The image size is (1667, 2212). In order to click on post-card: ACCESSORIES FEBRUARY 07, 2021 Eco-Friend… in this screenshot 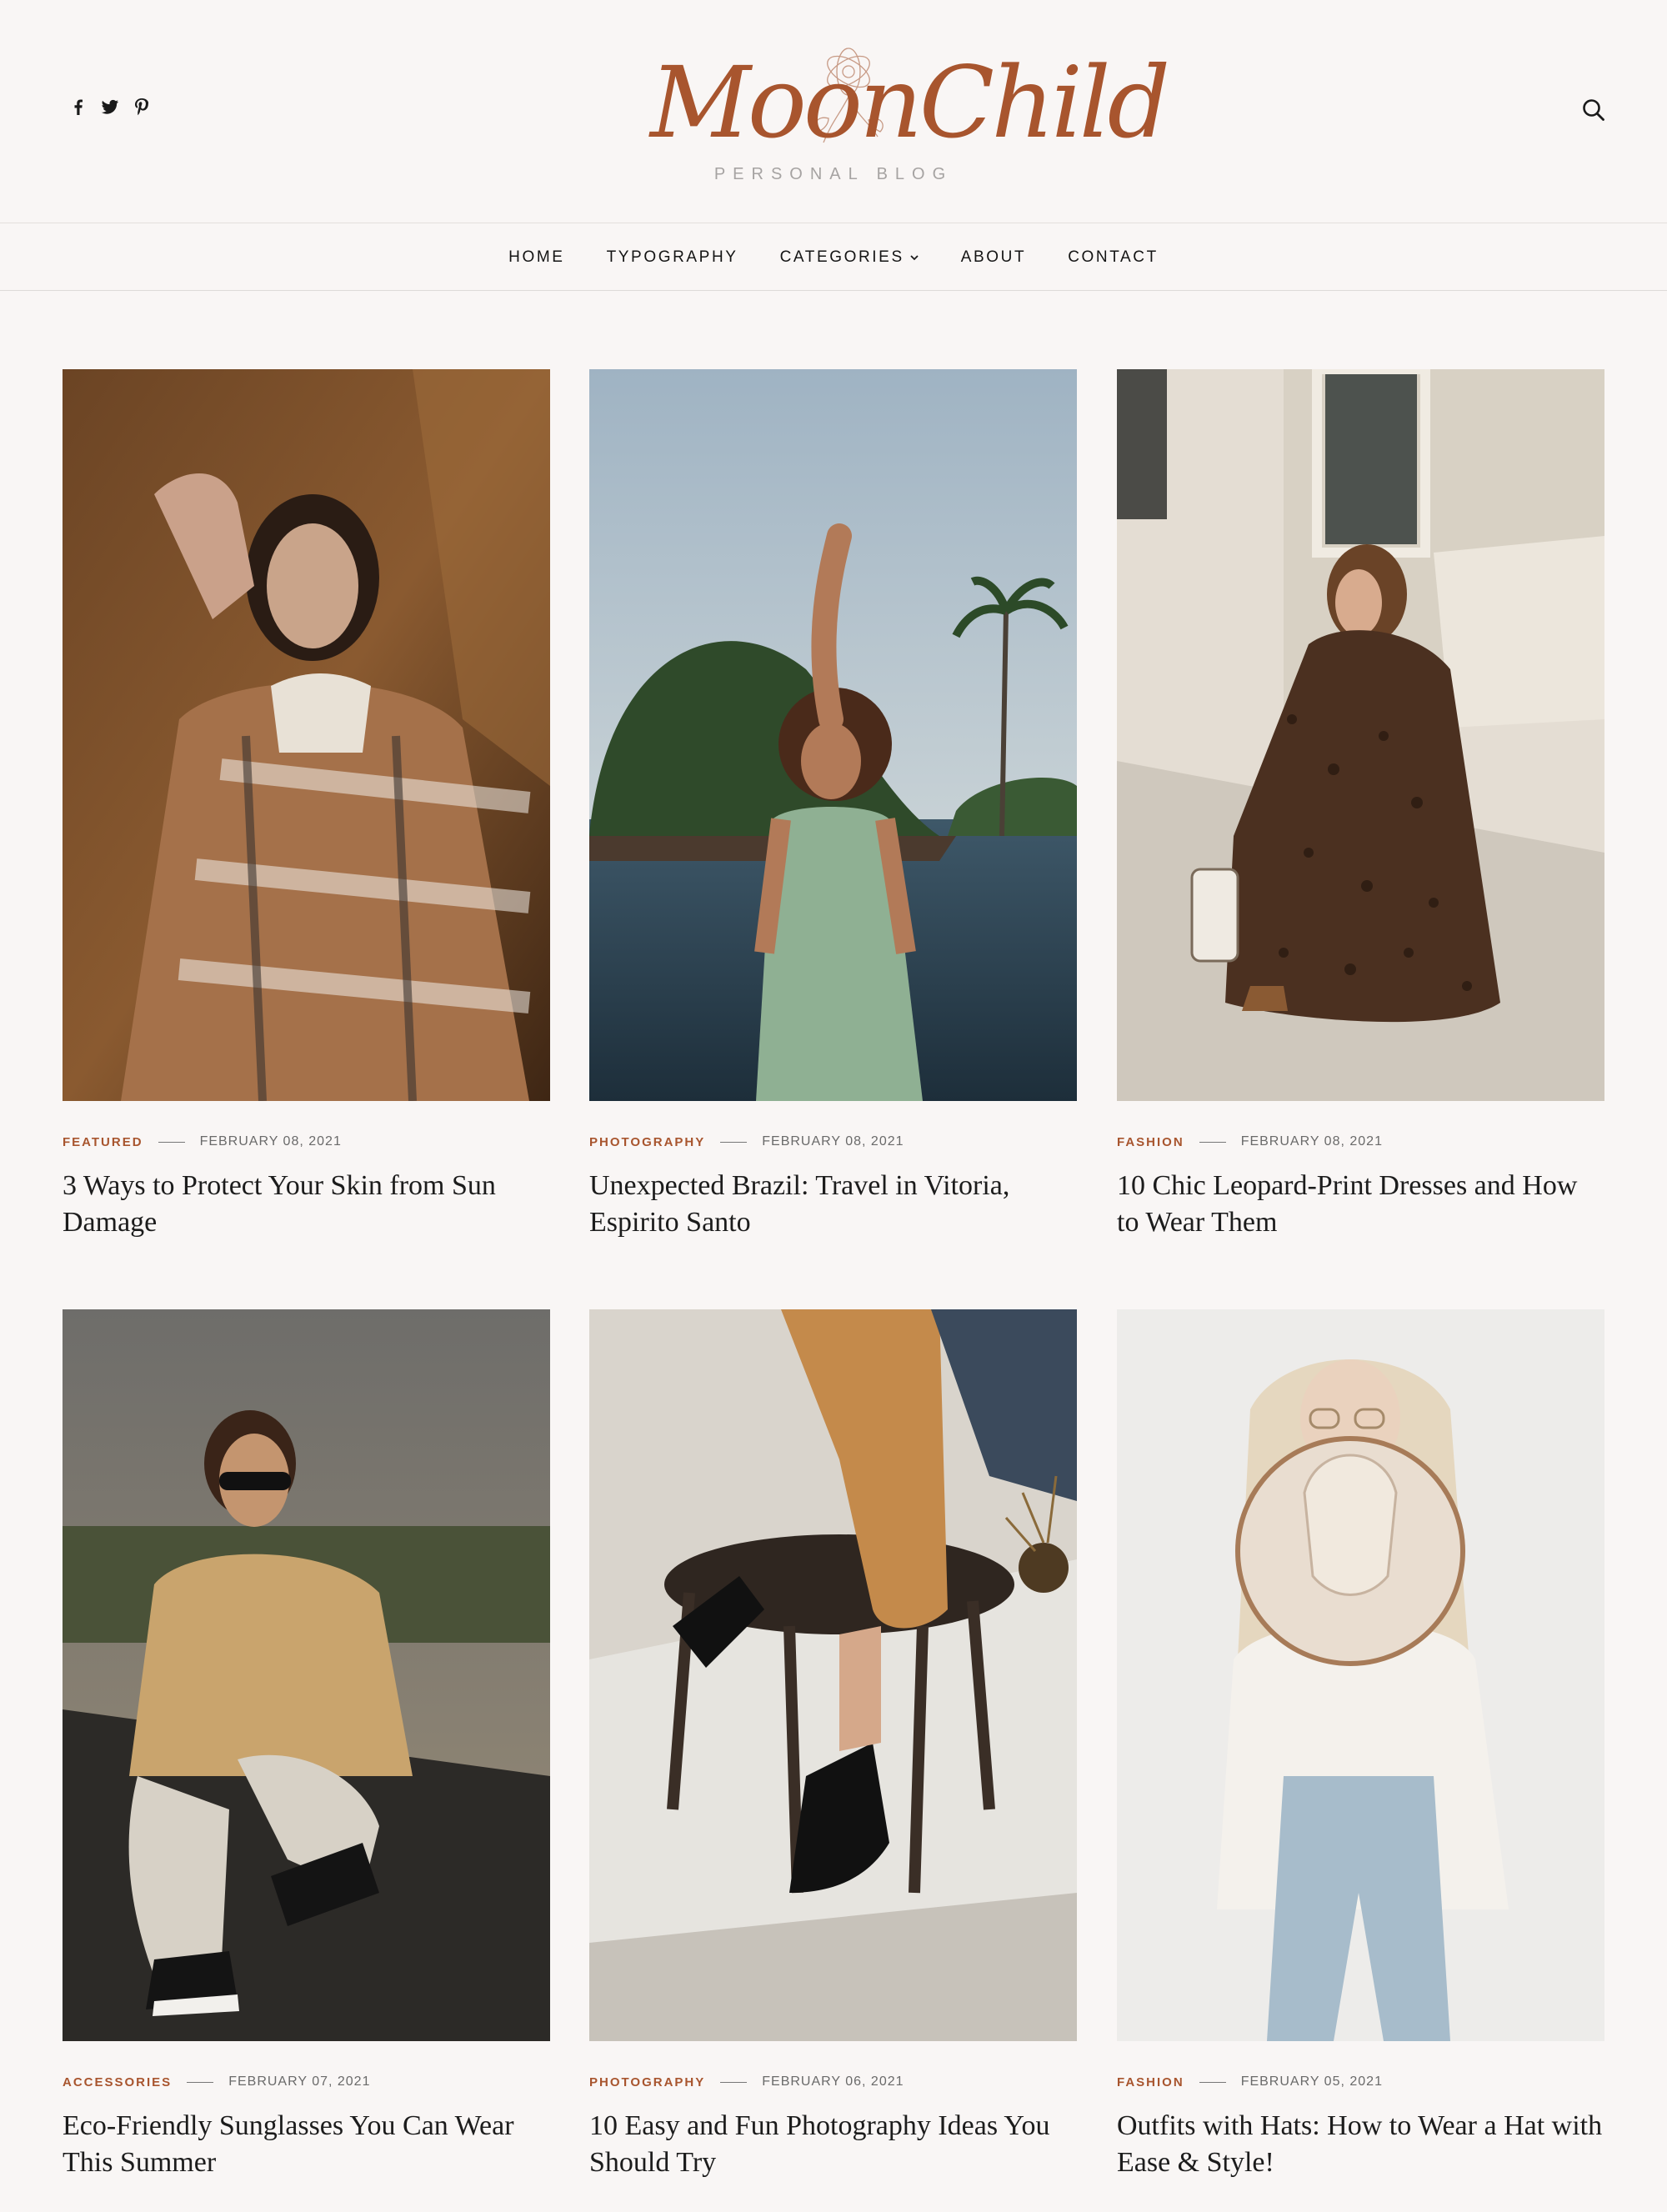, I will do `click(306, 1745)`.